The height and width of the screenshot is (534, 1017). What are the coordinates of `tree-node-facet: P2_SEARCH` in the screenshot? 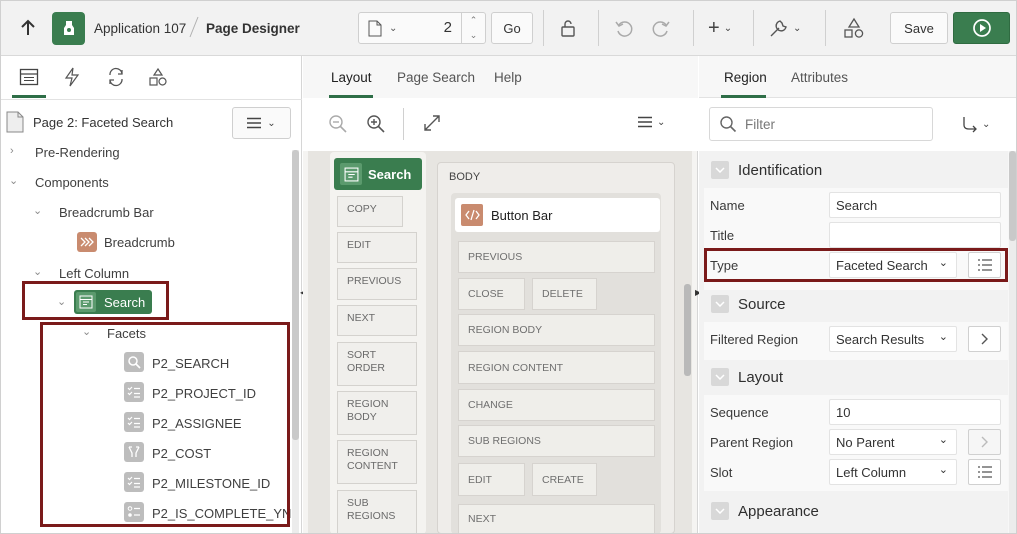 It's located at (190, 363).